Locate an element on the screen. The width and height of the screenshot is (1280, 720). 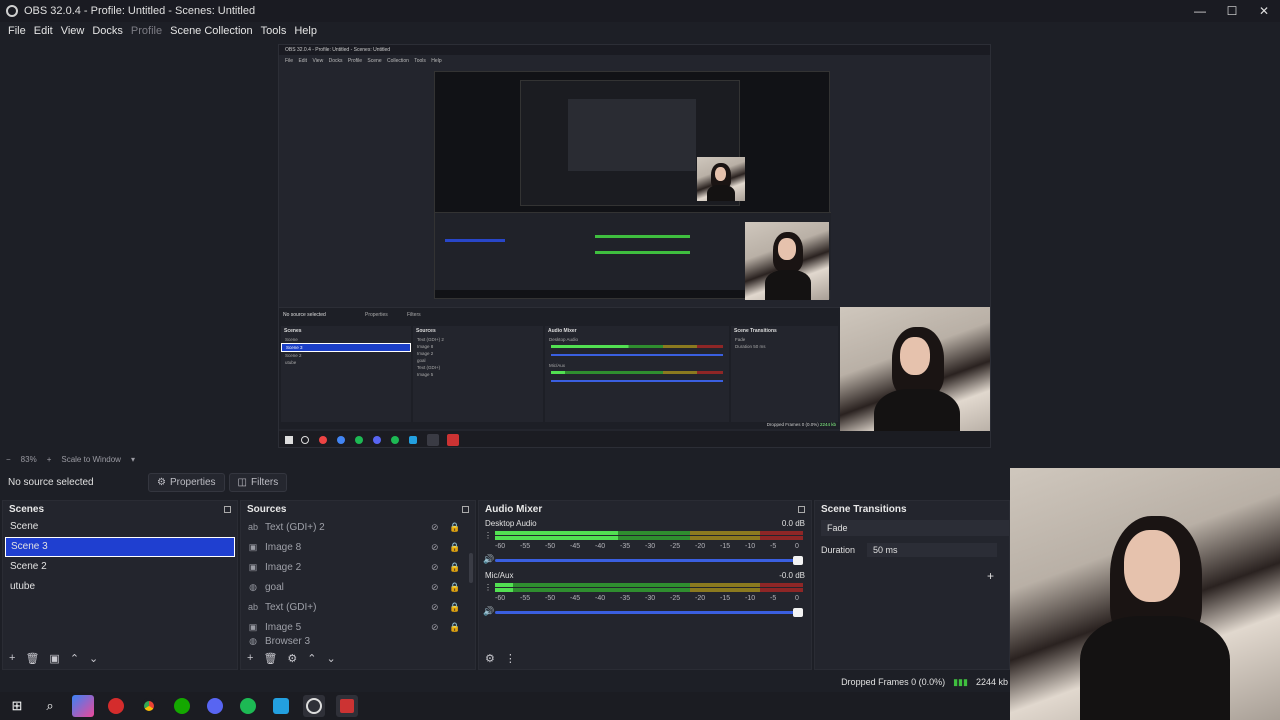
copilot-icon is located at coordinates (83, 706).